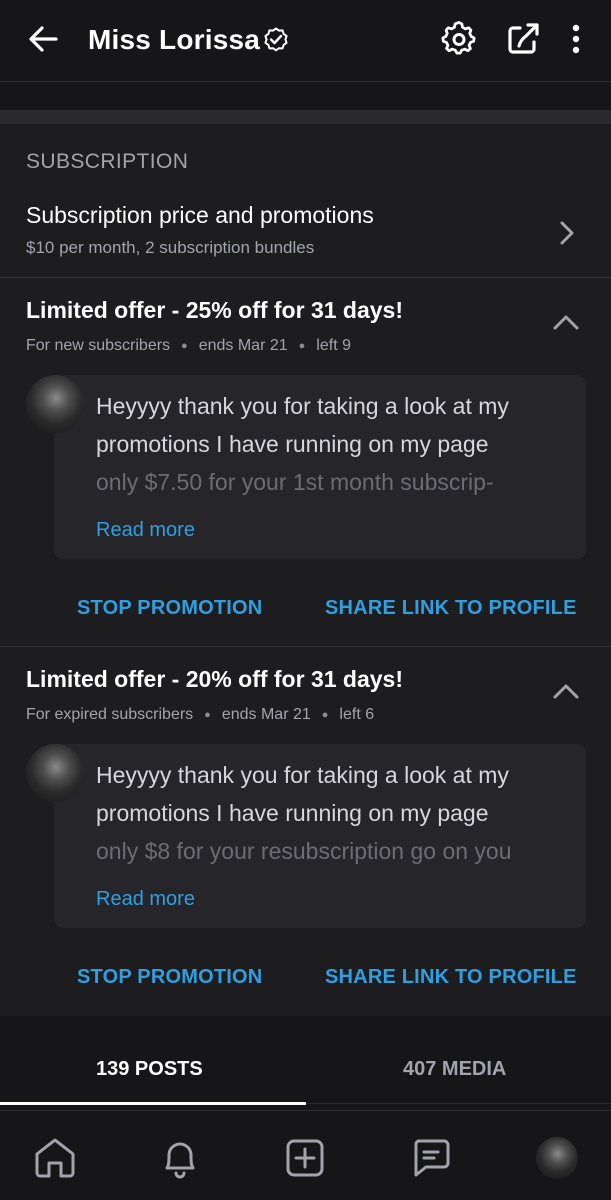 This screenshot has width=611, height=1200. Describe the element at coordinates (153, 1103) in the screenshot. I see `active-tab-indicator` at that location.